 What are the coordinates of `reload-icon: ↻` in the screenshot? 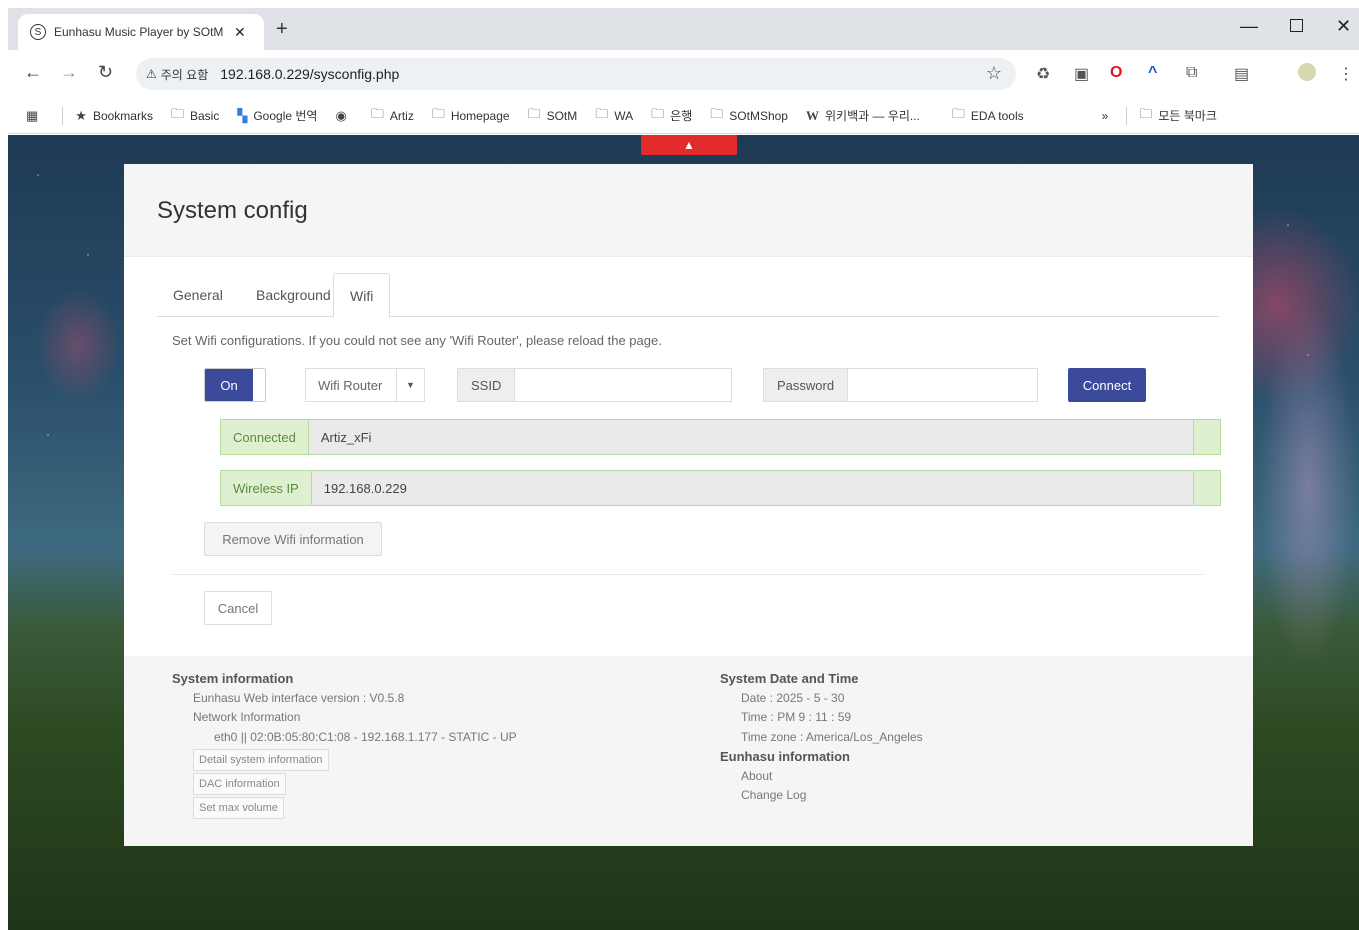 It's located at (105, 72).